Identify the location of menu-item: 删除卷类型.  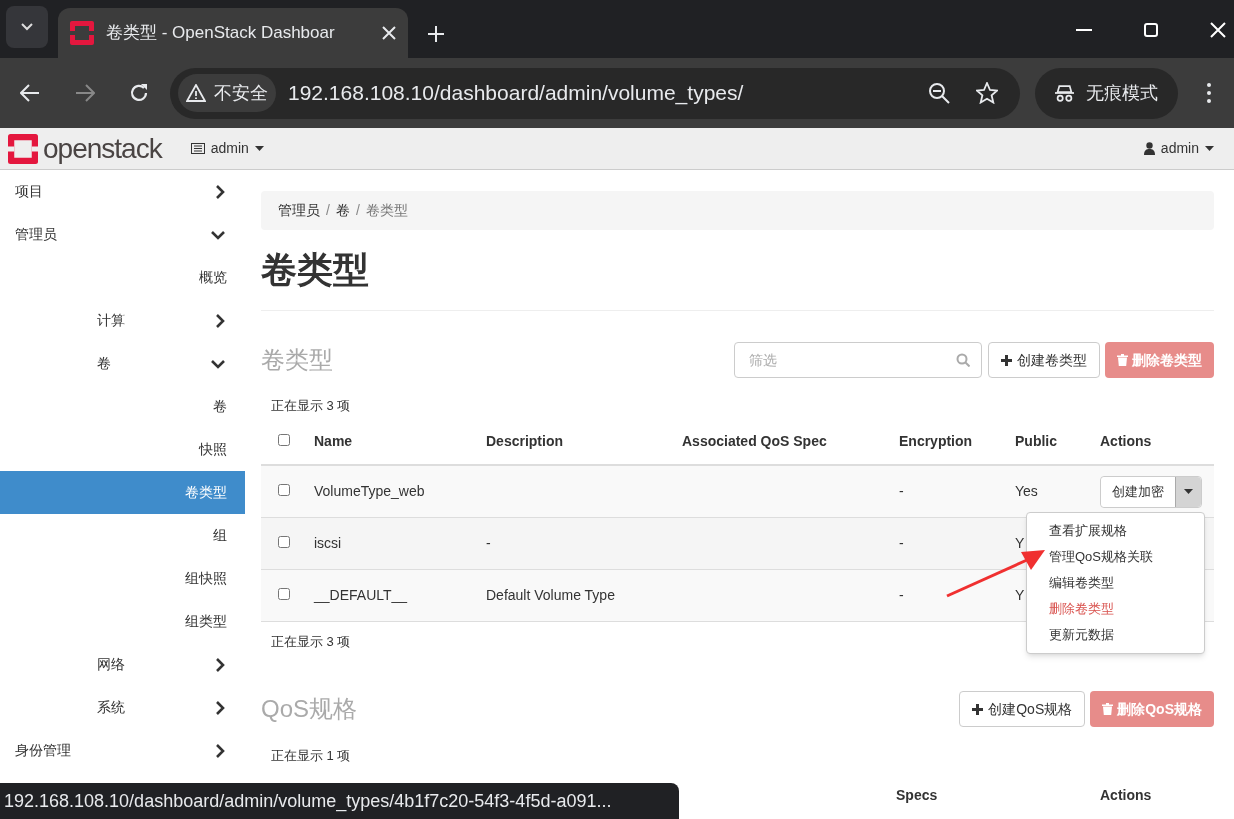
(1081, 609).